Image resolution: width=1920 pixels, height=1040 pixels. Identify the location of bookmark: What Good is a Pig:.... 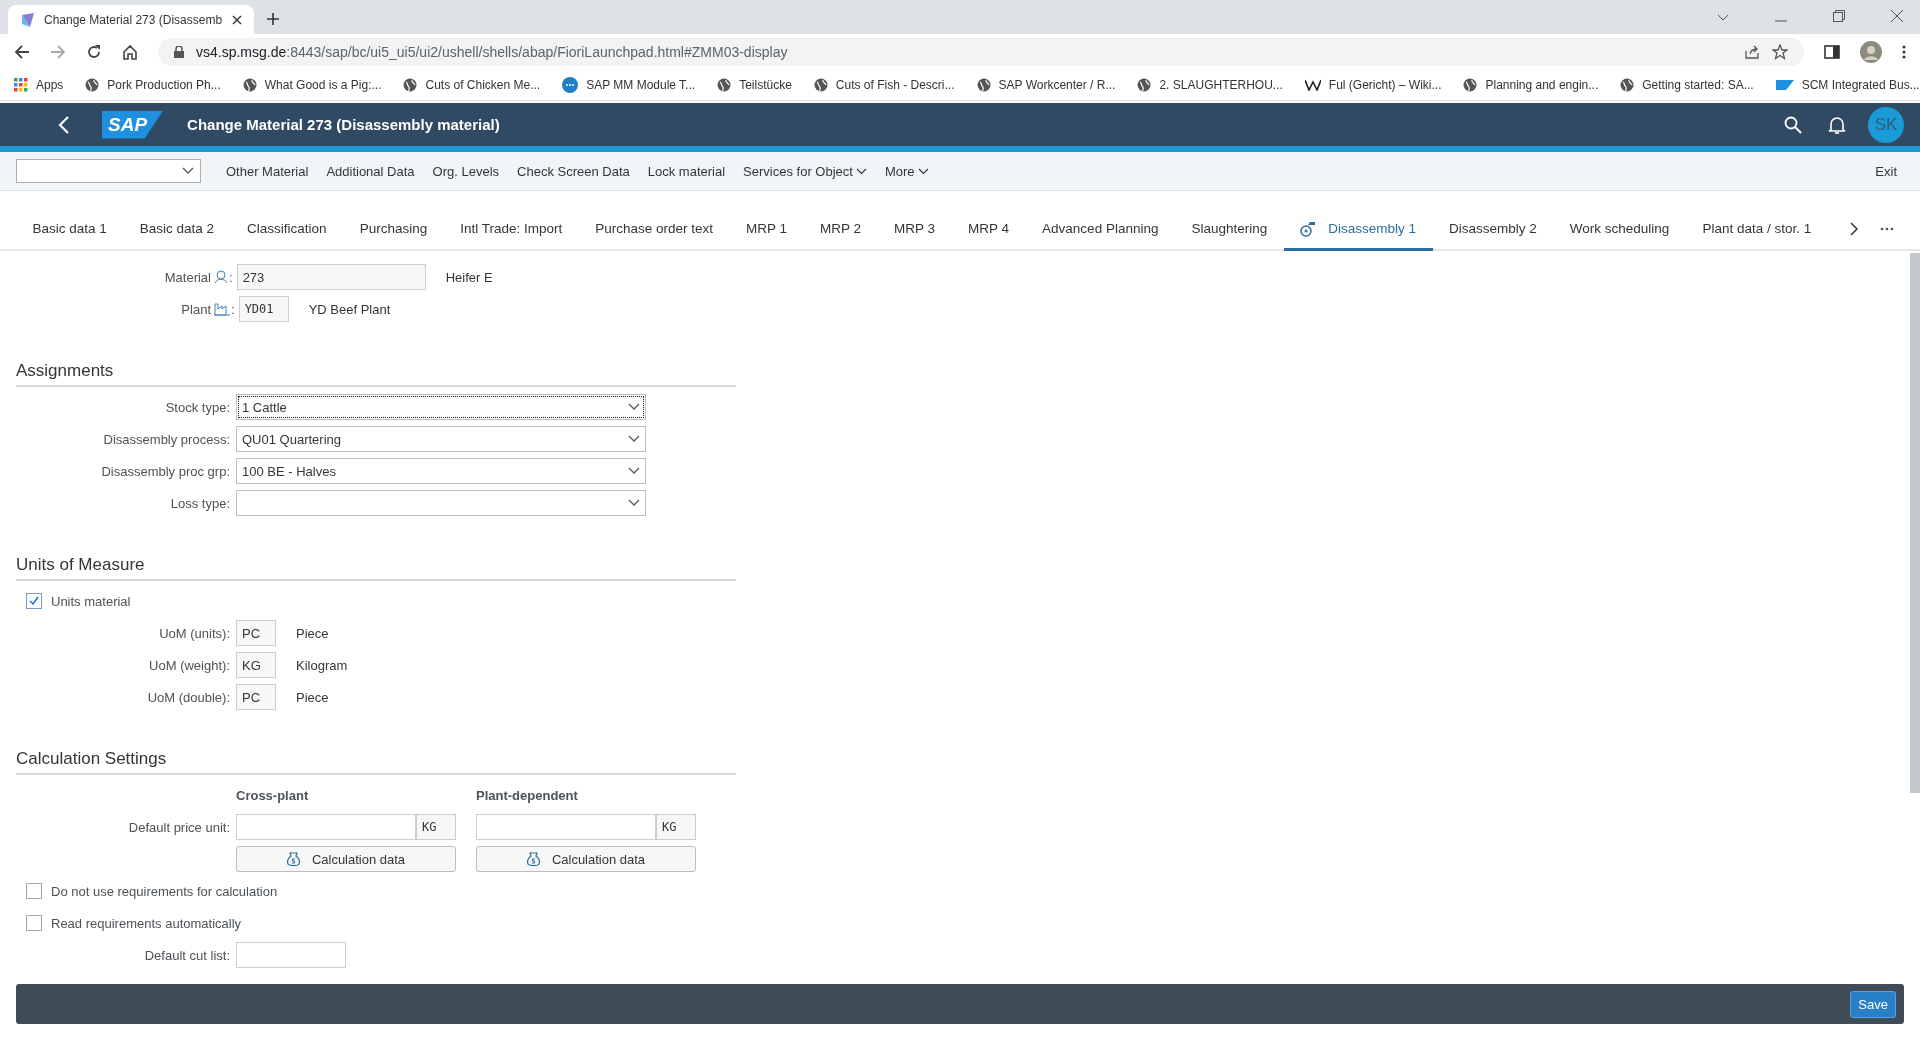
(312, 84).